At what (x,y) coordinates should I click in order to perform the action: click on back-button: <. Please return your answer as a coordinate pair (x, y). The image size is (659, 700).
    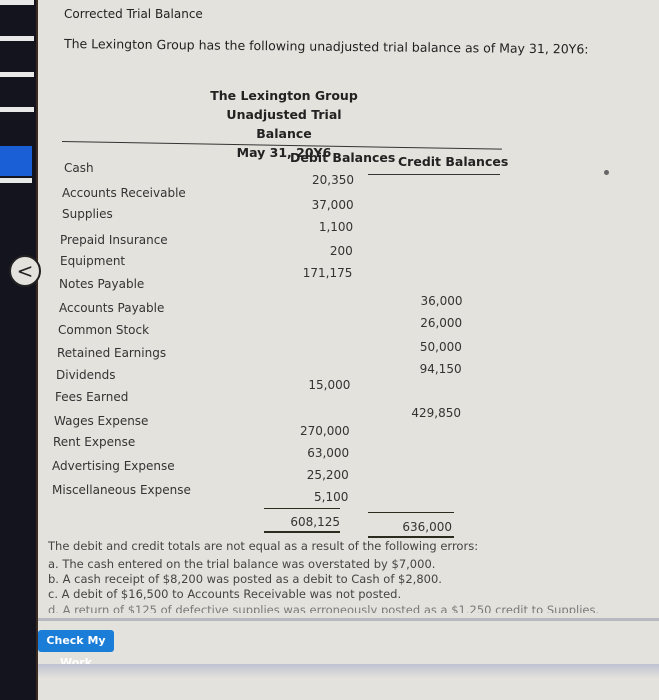
    Looking at the image, I should click on (25, 271).